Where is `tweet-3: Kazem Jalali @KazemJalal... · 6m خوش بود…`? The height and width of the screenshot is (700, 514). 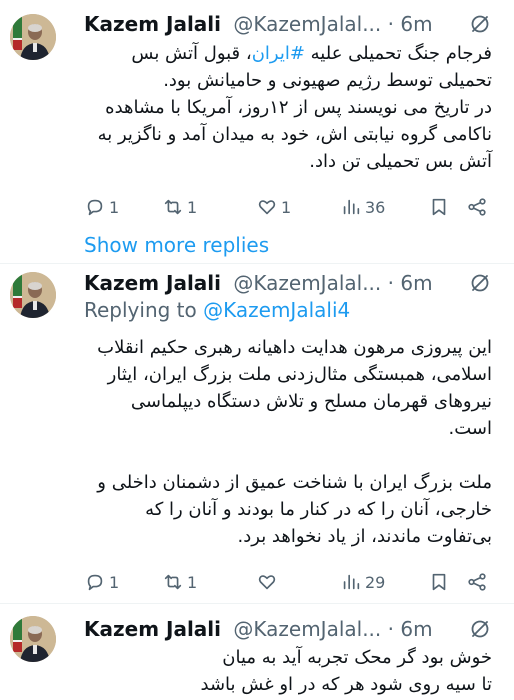 tweet-3: Kazem Jalali @KazemJalal... · 6m خوش بود… is located at coordinates (257, 652).